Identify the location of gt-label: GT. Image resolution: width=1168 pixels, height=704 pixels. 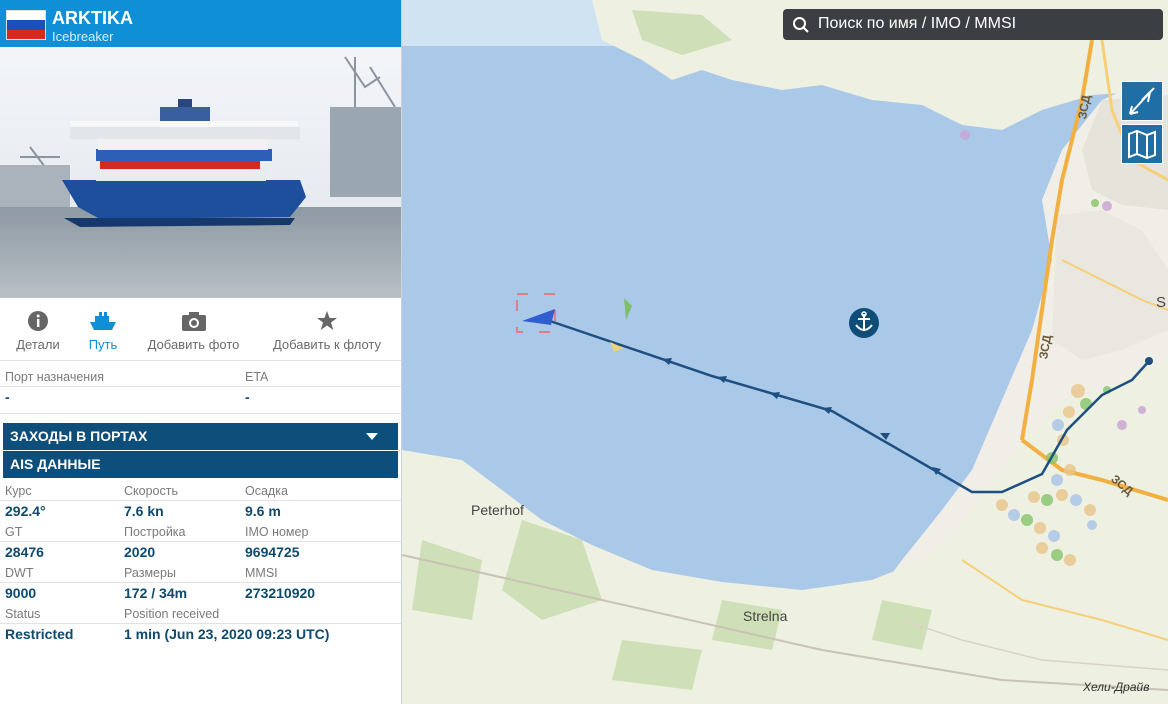
(14, 532).